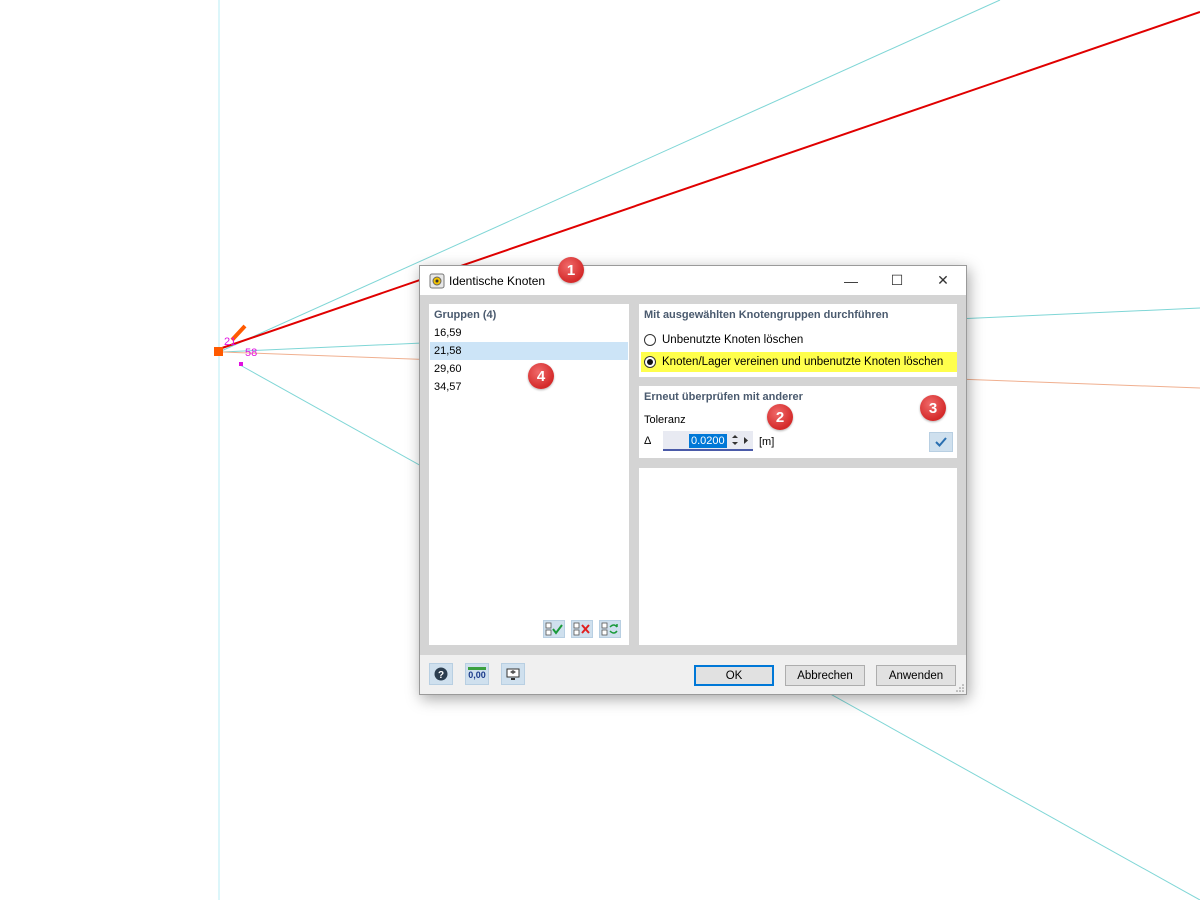 The image size is (1200, 900). What do you see at coordinates (733, 340) in the screenshot?
I see `option-delete-unused-label: Unbenutzte Knoten löschen` at bounding box center [733, 340].